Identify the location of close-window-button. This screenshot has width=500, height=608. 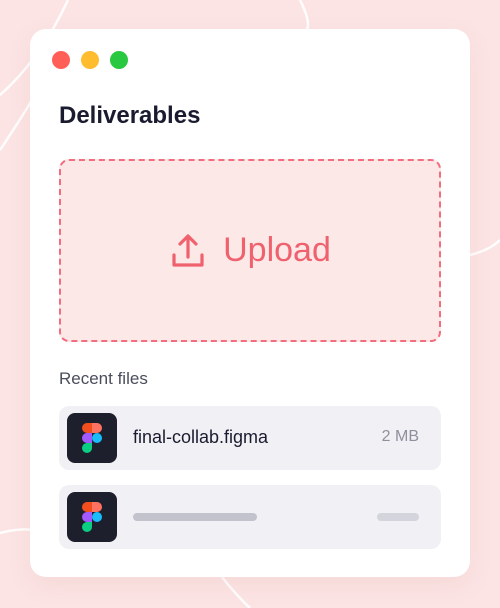
(61, 60).